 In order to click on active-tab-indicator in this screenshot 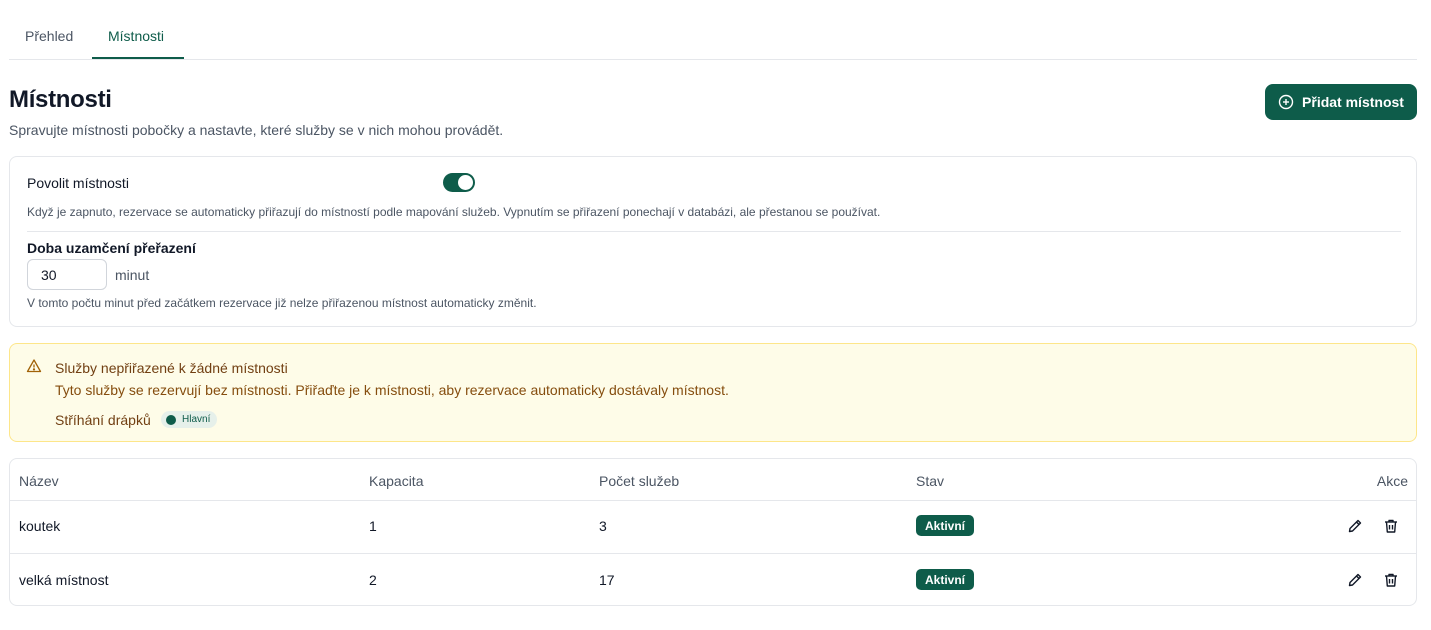, I will do `click(138, 58)`.